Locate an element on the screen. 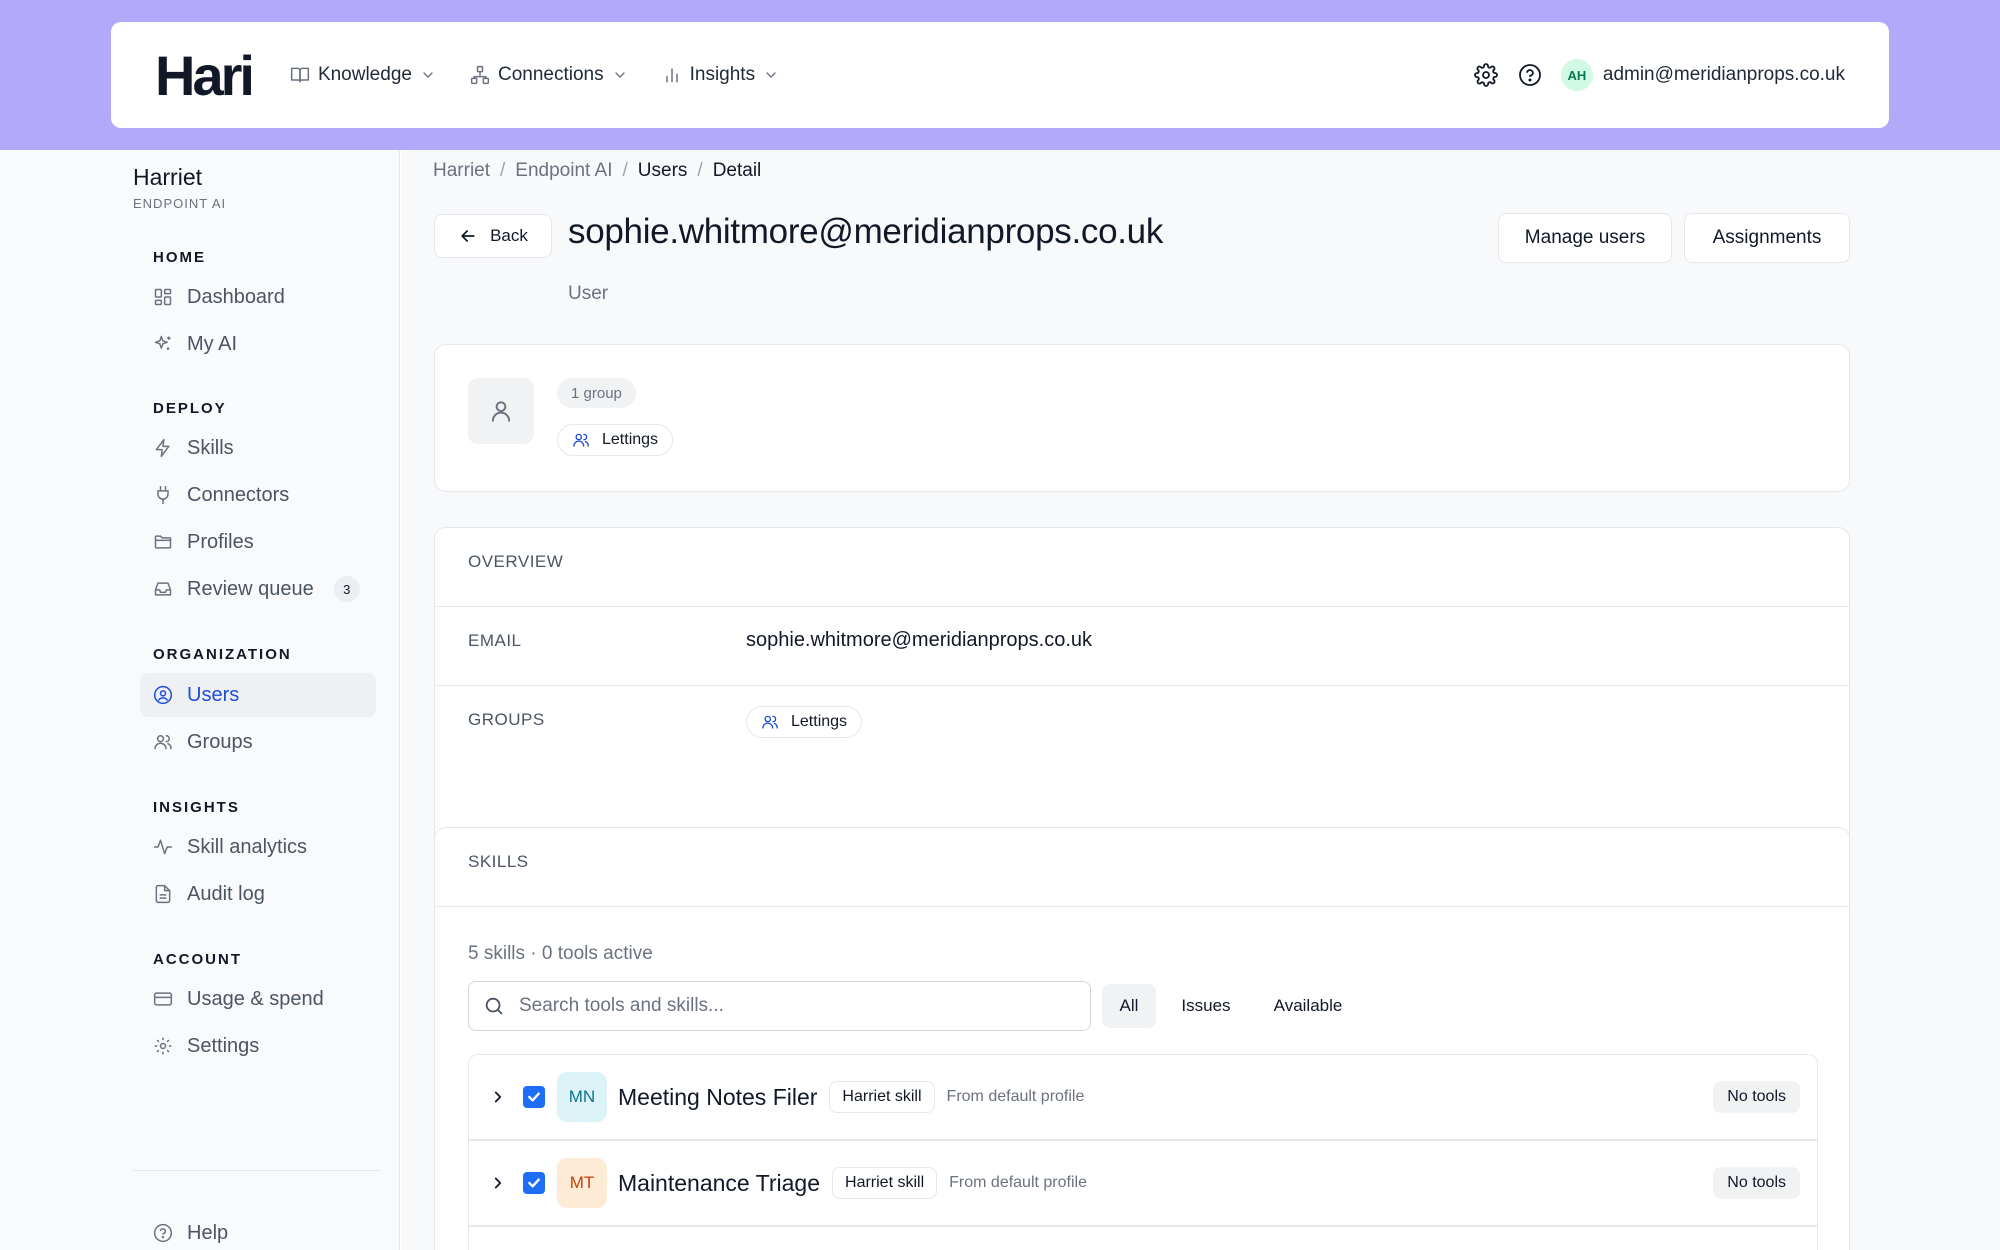 This screenshot has width=2000, height=1250. book-icon is located at coordinates (300, 75).